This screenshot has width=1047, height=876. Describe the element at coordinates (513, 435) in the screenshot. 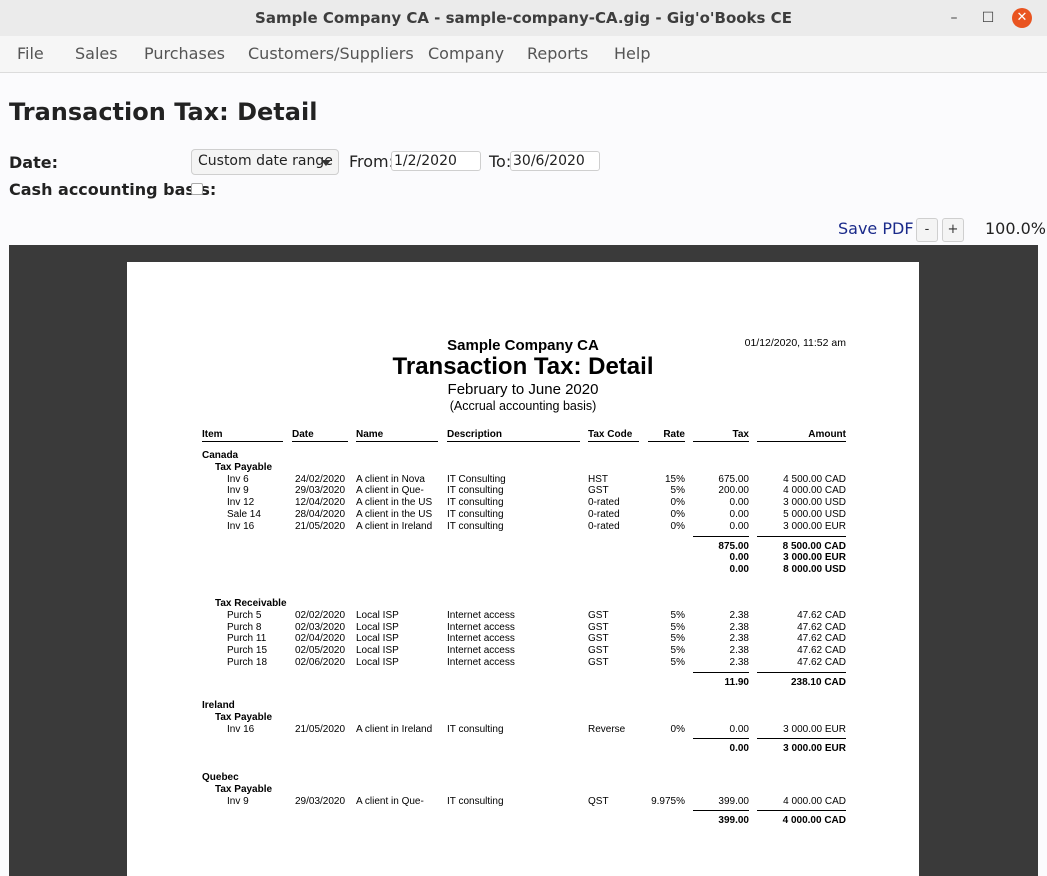

I see `col-description: Description` at that location.